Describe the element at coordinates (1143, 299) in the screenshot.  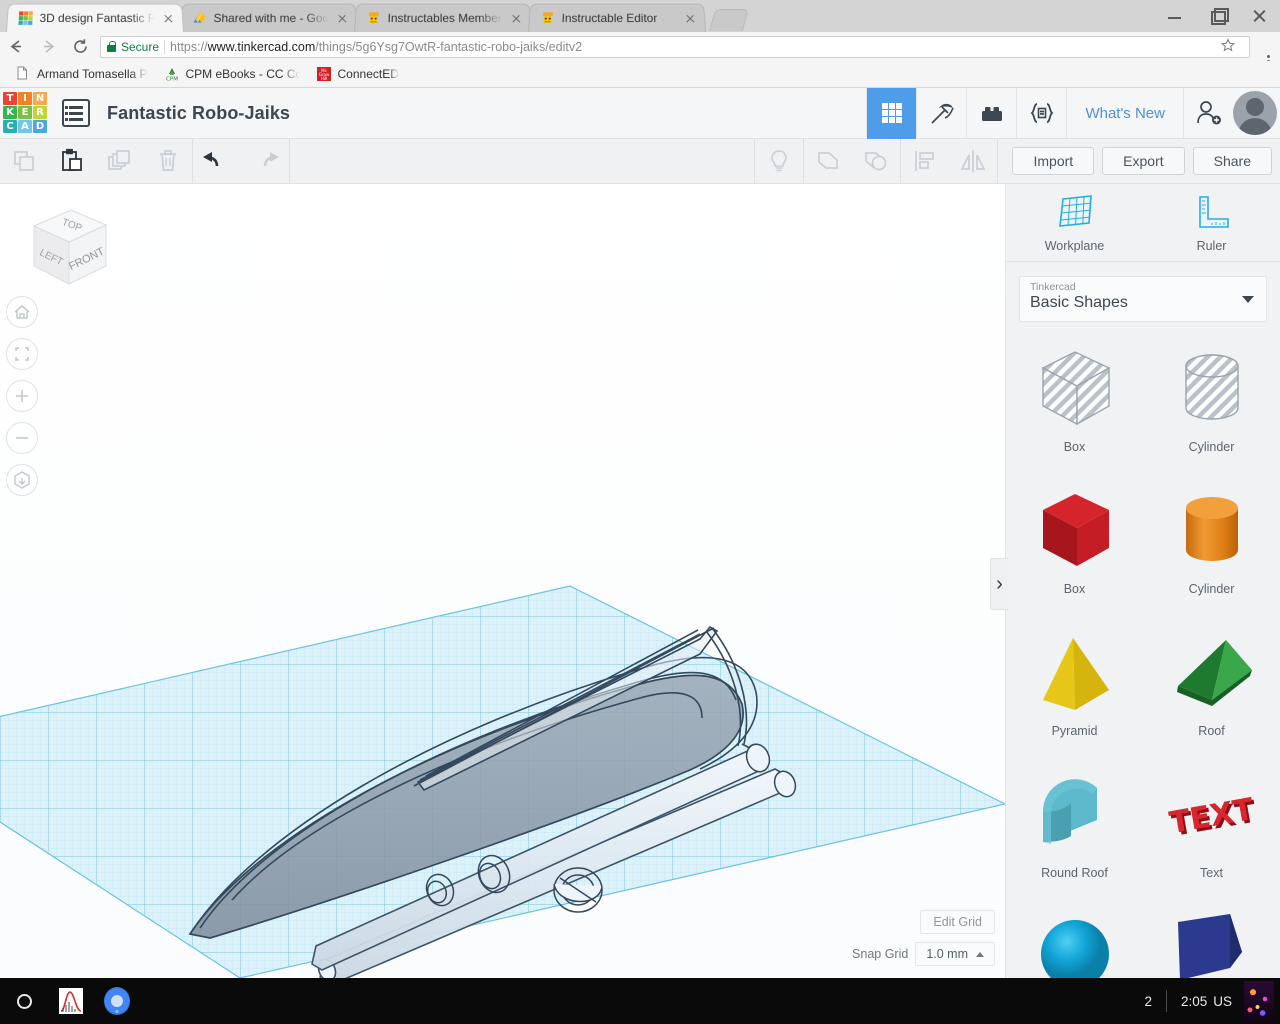
I see `shape-library-select: Tinkercad Basic Shapes` at that location.